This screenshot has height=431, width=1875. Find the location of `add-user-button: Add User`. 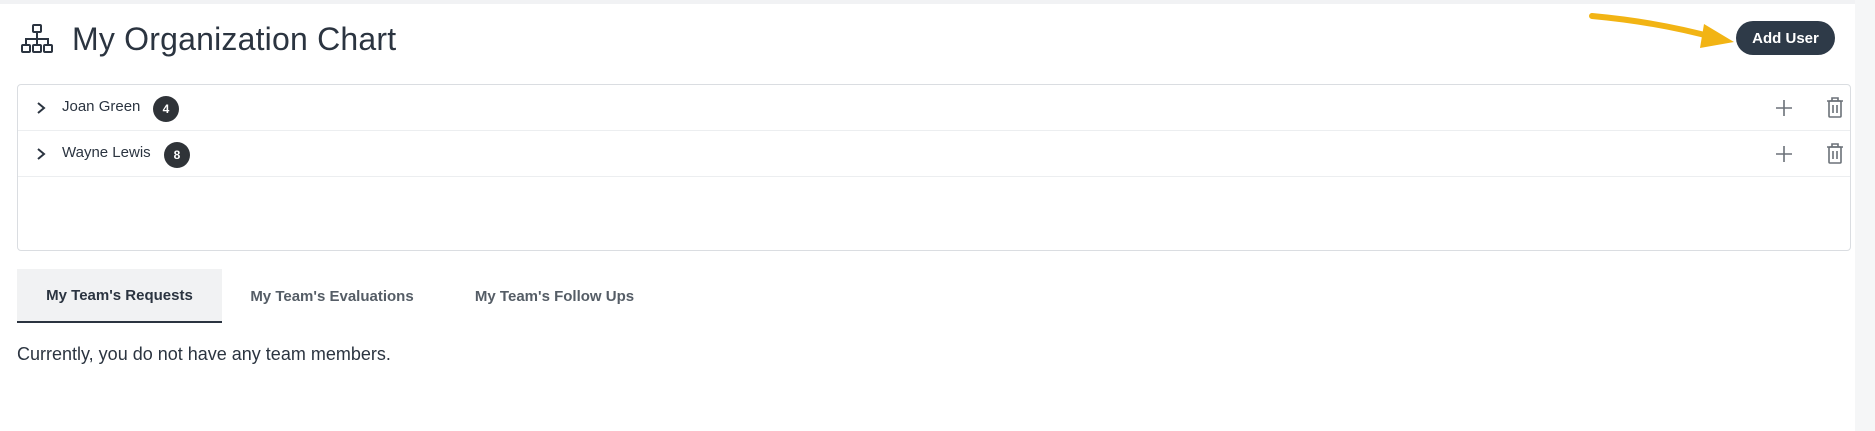

add-user-button: Add User is located at coordinates (1785, 38).